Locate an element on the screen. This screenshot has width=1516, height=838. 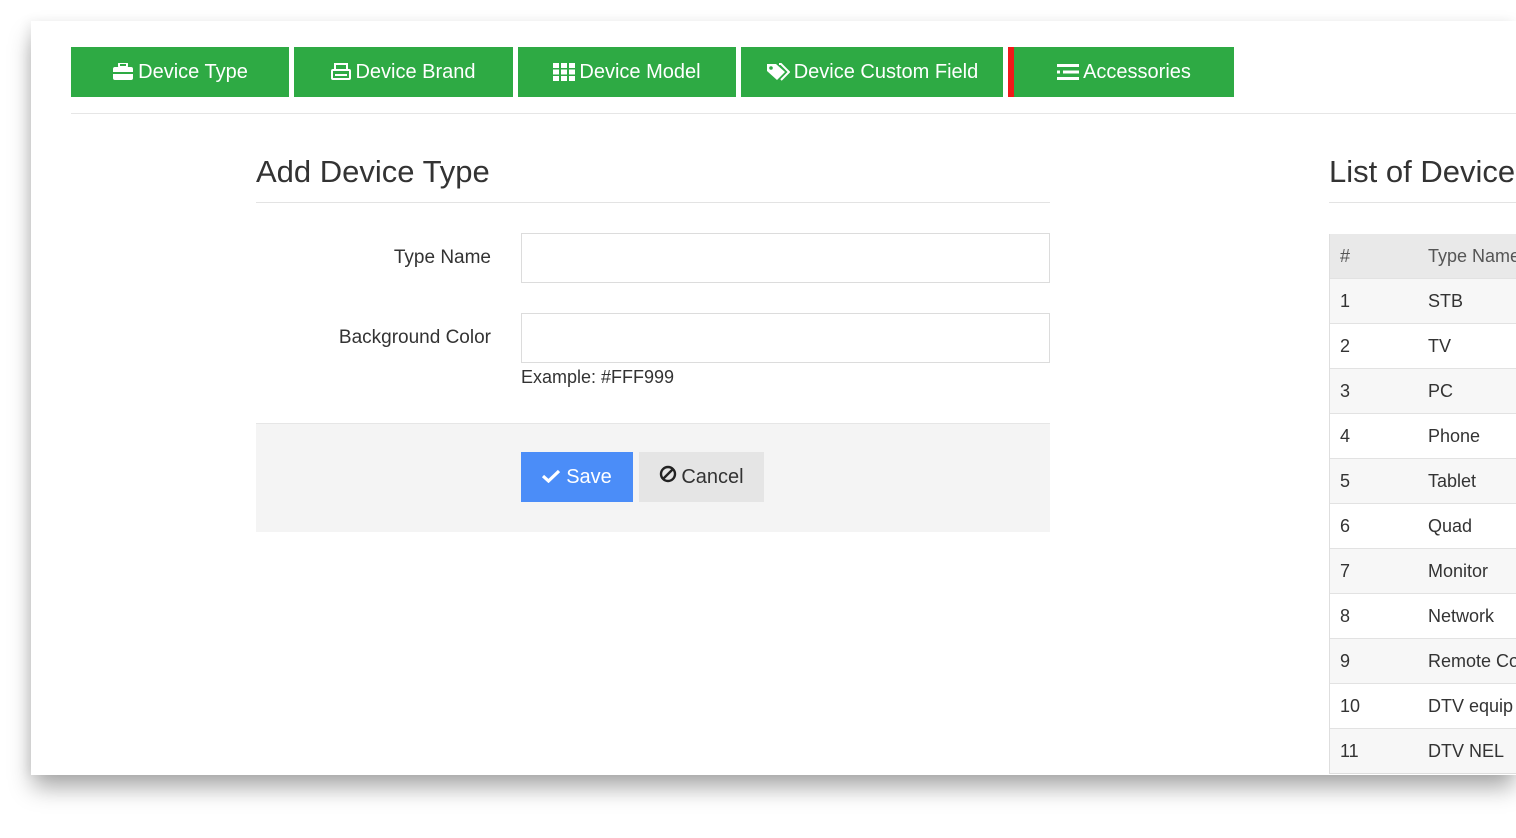
row-number: 4 is located at coordinates (1379, 436).